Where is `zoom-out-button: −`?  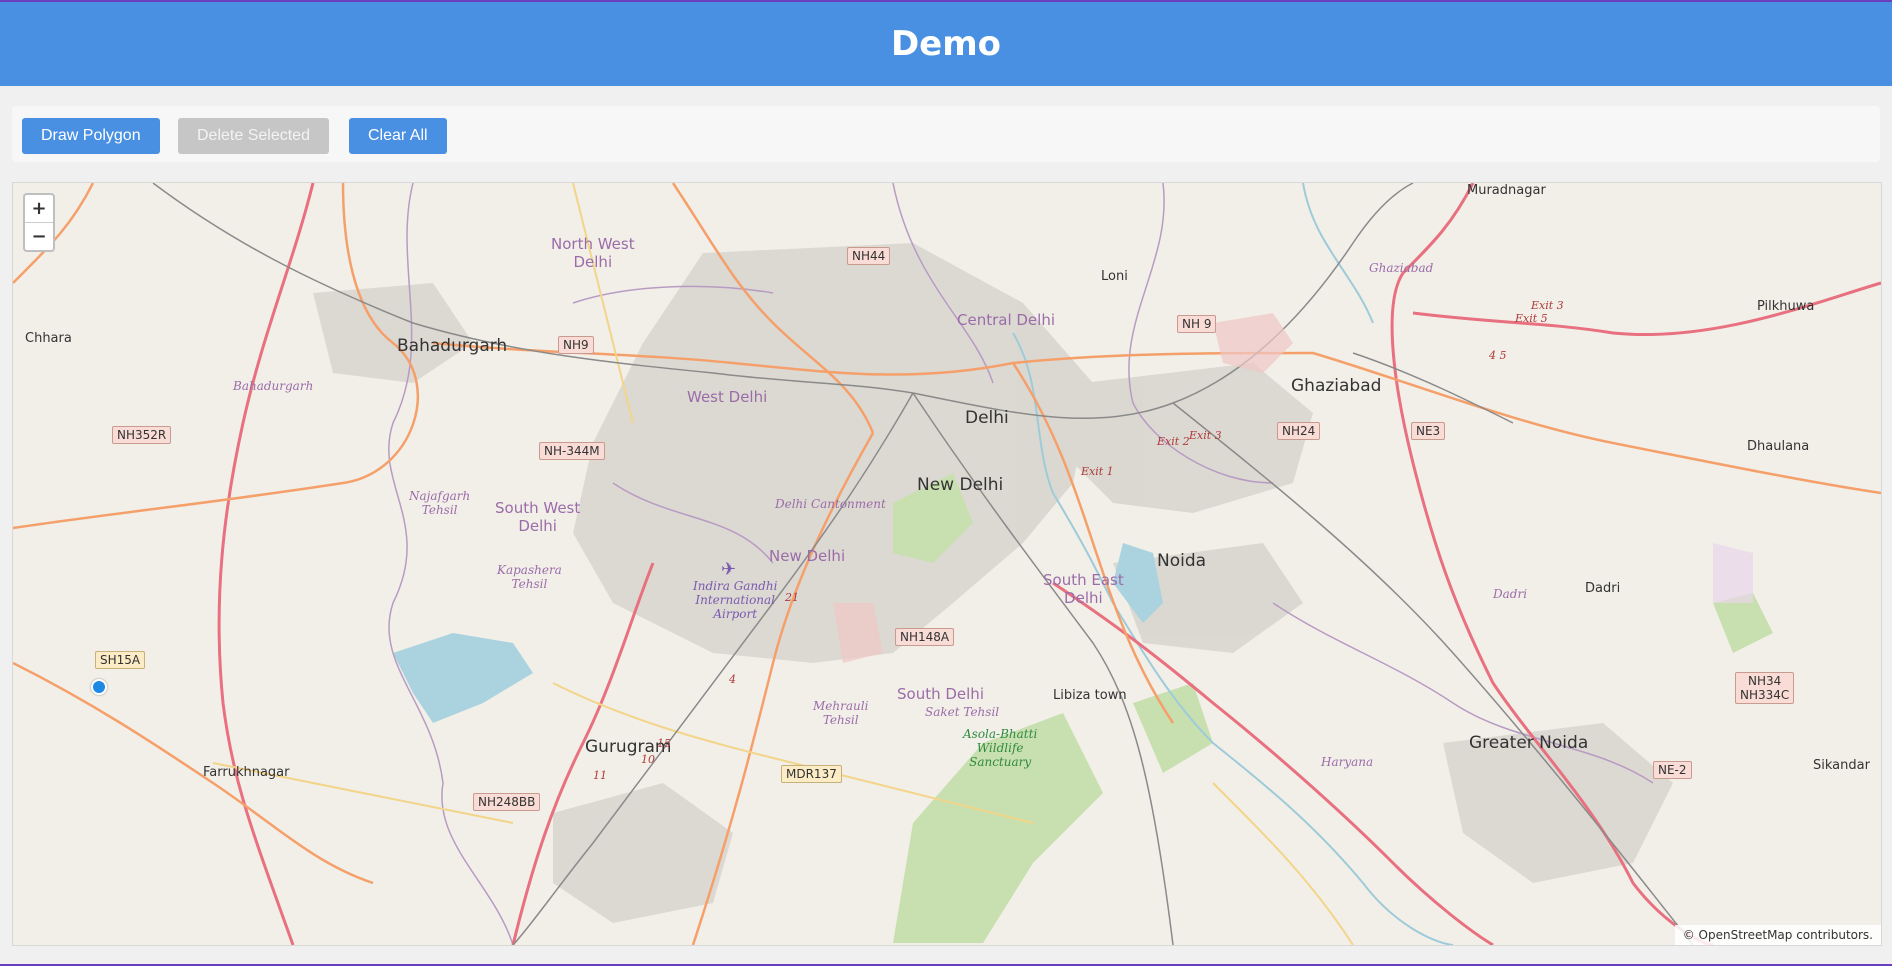 zoom-out-button: − is located at coordinates (39, 236).